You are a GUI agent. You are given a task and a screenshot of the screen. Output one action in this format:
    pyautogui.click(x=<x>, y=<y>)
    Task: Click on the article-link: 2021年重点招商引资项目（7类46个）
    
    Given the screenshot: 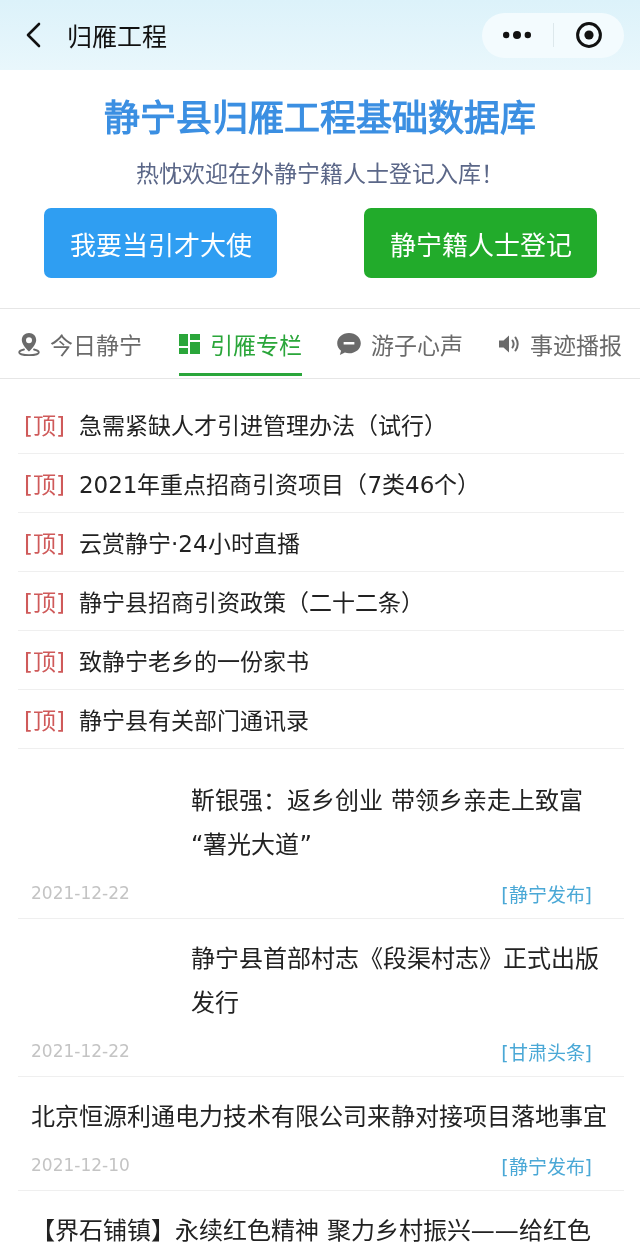 What is the action you would take?
    pyautogui.click(x=279, y=483)
    